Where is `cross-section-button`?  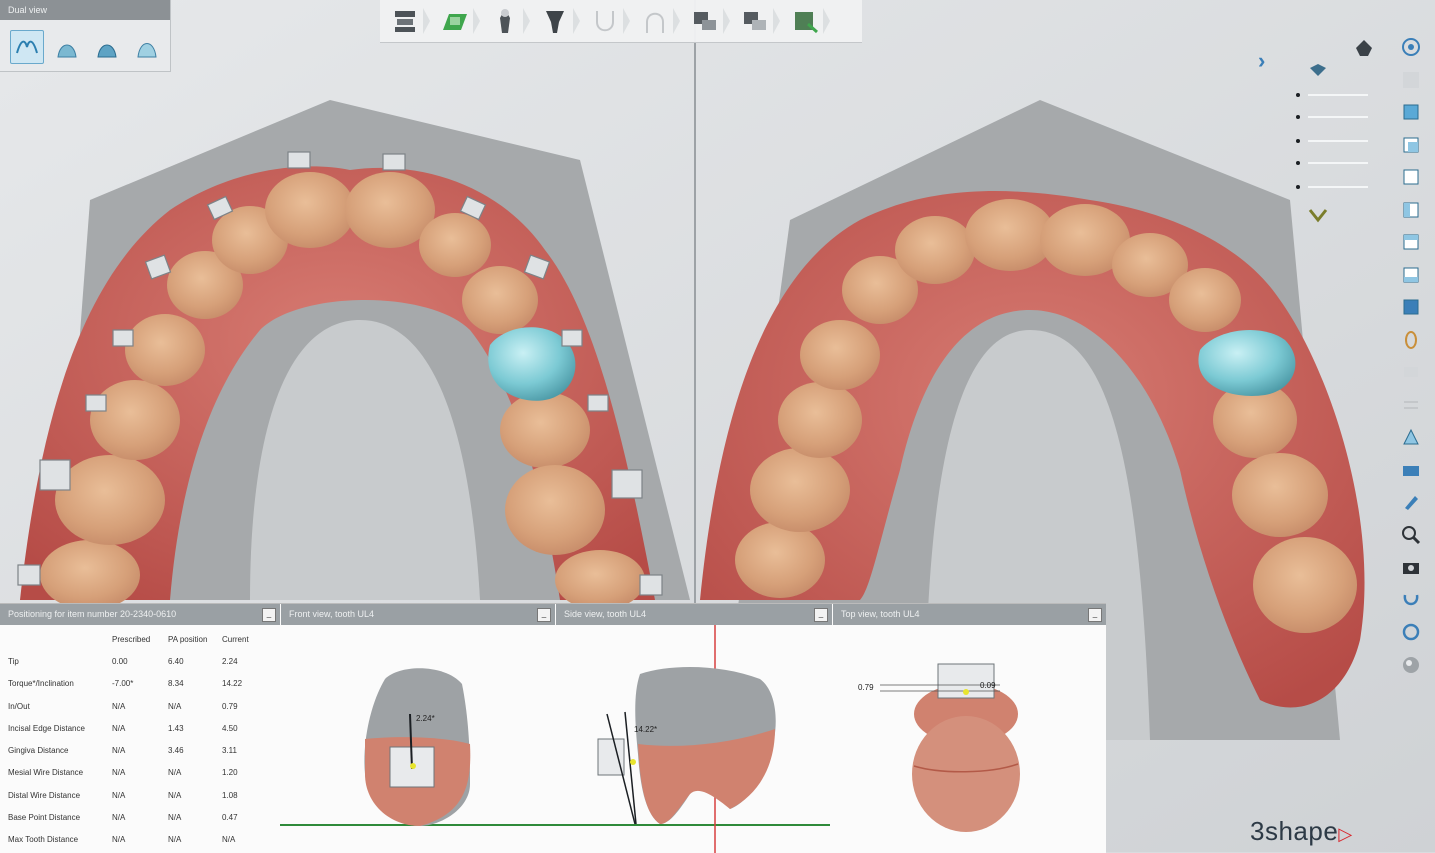
cross-section-button is located at coordinates (1411, 470).